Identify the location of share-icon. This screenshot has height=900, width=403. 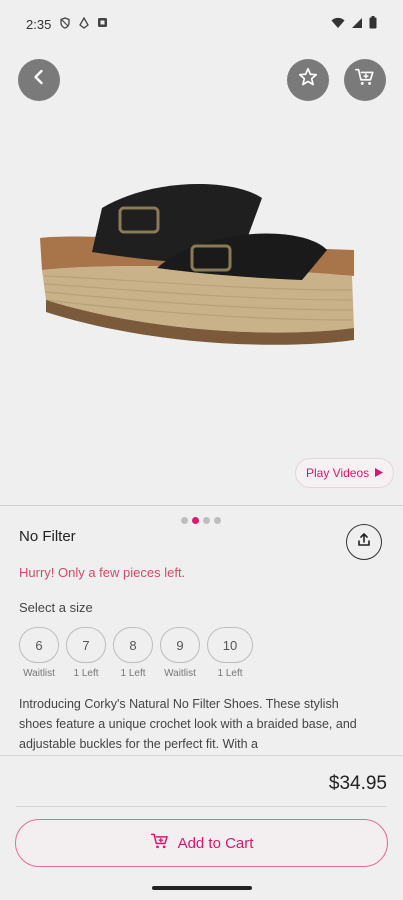
(364, 542).